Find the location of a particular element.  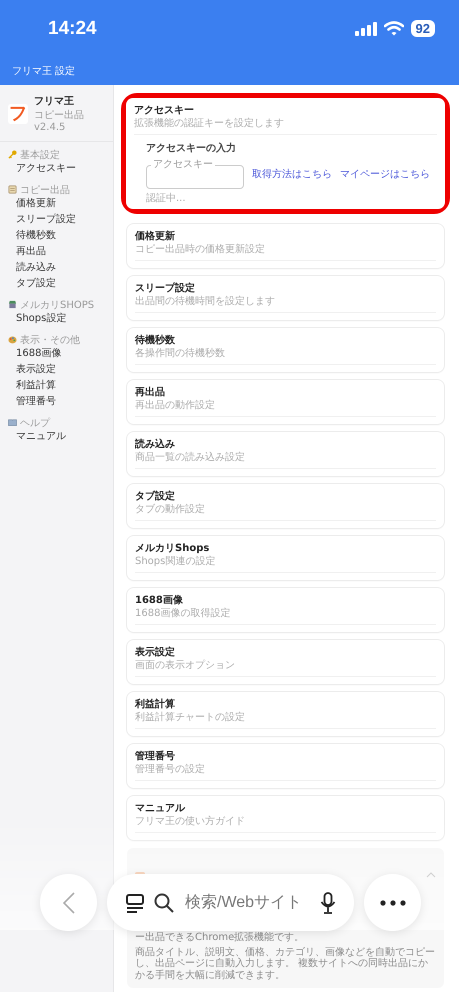

sidebar-section-label: 表示・その他 is located at coordinates (50, 340).